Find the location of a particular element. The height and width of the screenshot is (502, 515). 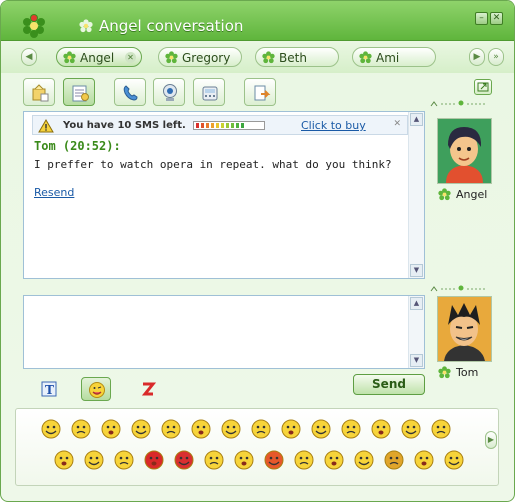

surprised-emoticon-icon is located at coordinates (171, 429).